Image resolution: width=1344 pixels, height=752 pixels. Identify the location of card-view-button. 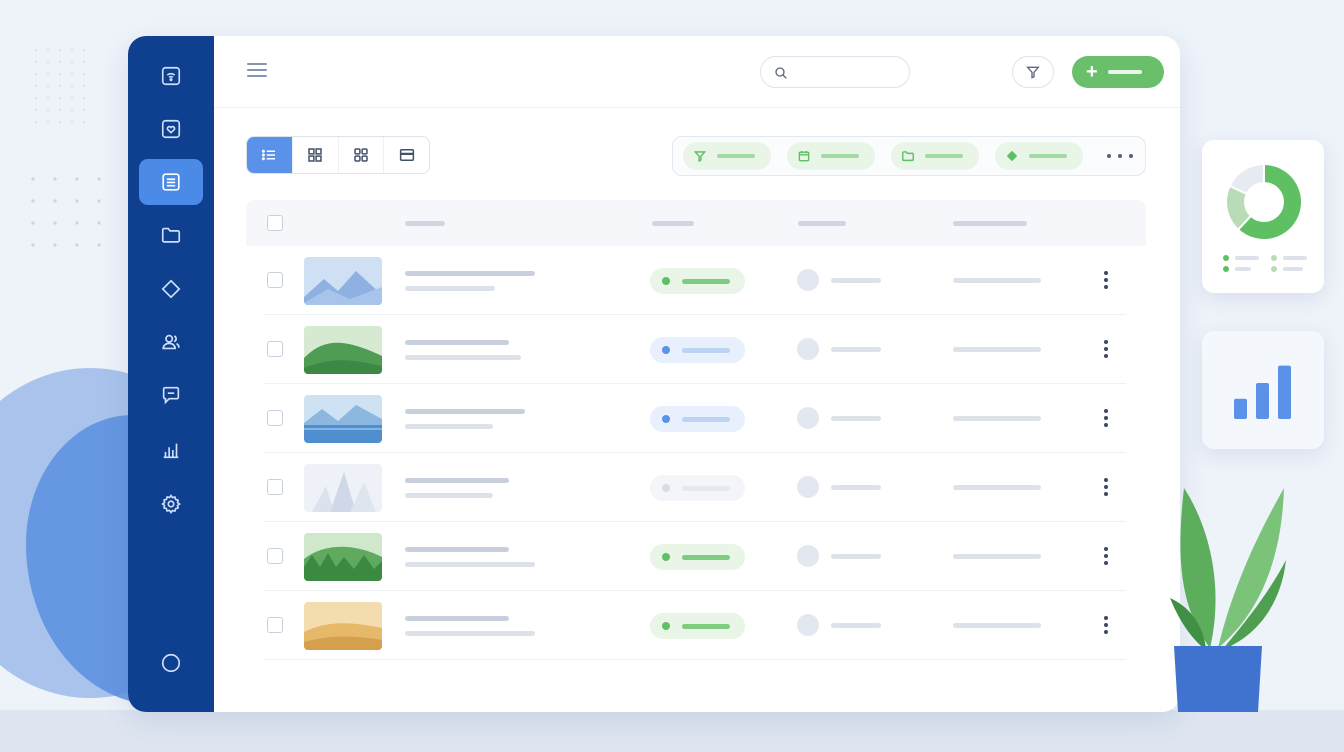
(406, 155).